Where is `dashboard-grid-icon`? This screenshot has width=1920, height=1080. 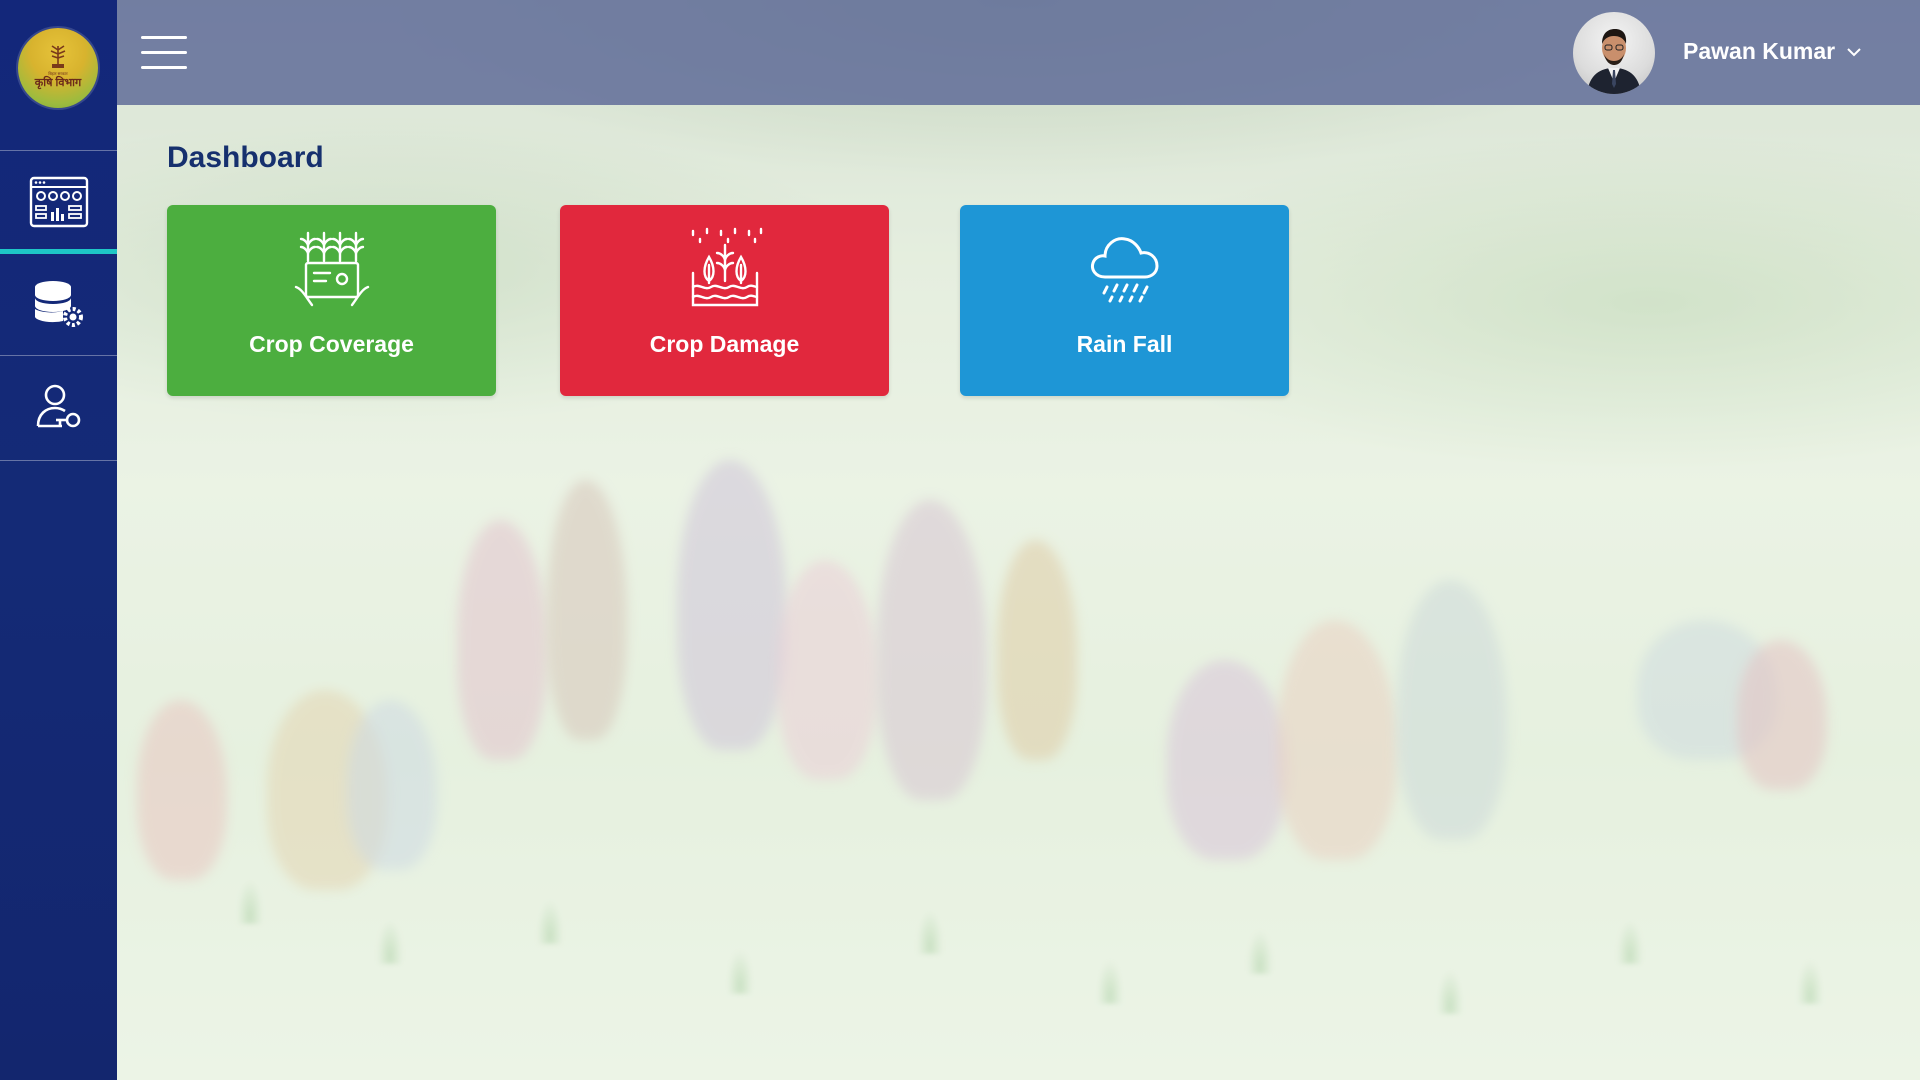
dashboard-grid-icon is located at coordinates (58, 202).